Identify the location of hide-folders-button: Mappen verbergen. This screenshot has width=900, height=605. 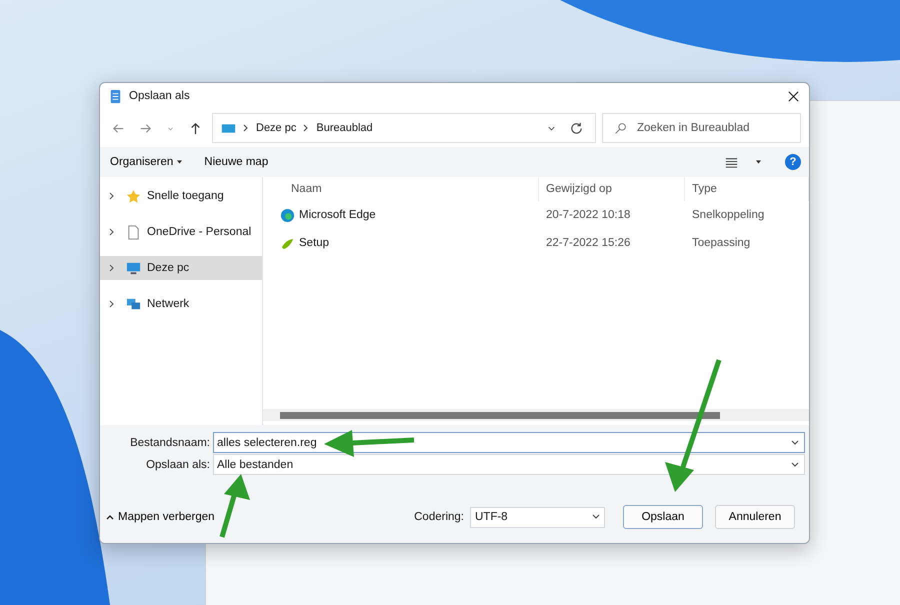
(160, 517).